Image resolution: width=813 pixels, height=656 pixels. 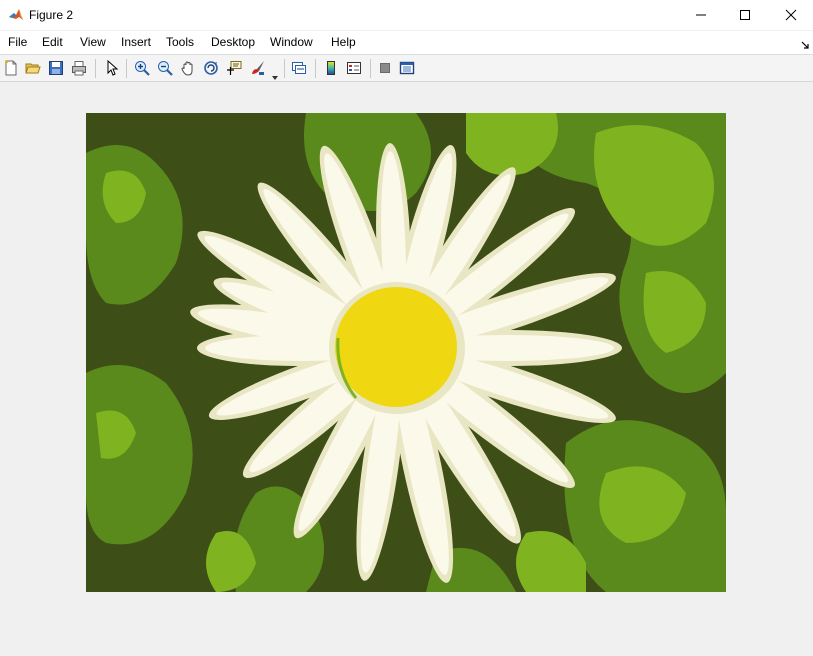 What do you see at coordinates (51, 15) in the screenshot?
I see `window-title: Figure 2` at bounding box center [51, 15].